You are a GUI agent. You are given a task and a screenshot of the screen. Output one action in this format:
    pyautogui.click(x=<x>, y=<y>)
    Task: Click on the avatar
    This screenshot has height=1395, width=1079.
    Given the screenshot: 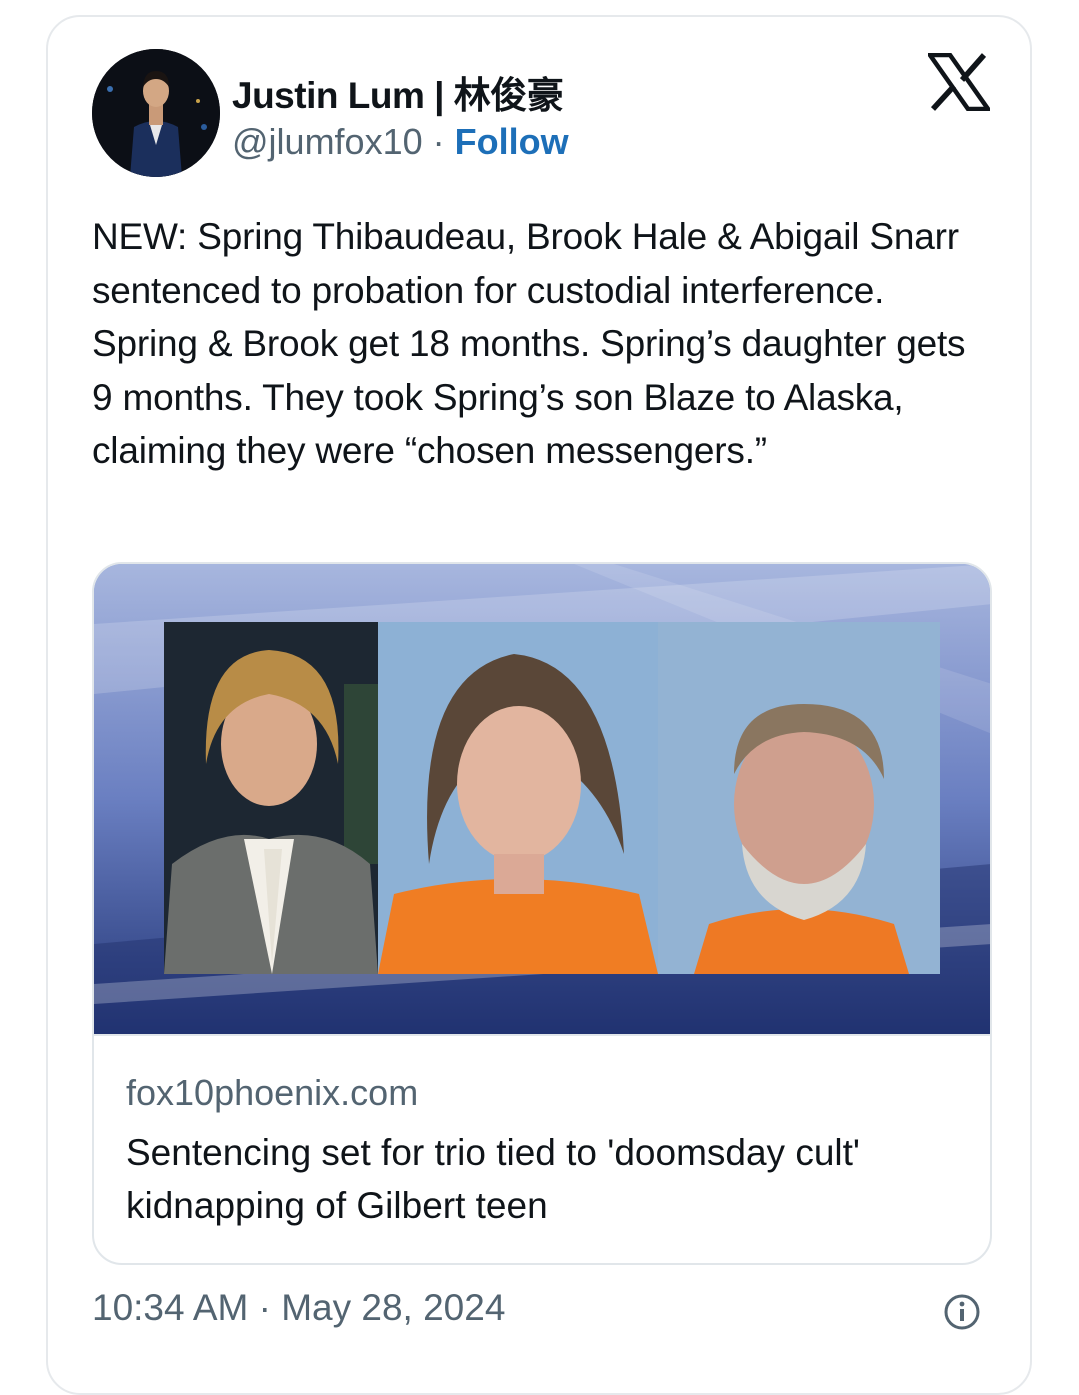 What is the action you would take?
    pyautogui.click(x=156, y=113)
    